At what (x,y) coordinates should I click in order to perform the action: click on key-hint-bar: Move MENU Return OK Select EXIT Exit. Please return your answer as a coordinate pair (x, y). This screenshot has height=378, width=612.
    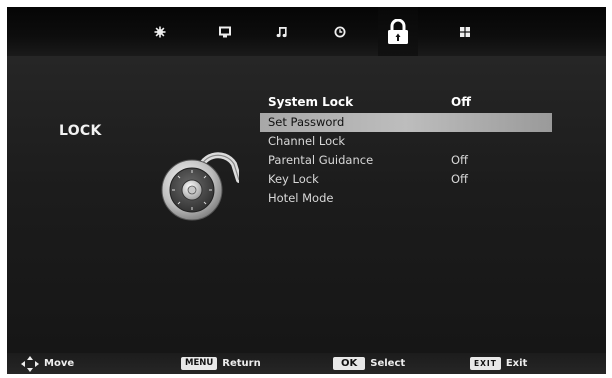
    Looking at the image, I should click on (306, 363).